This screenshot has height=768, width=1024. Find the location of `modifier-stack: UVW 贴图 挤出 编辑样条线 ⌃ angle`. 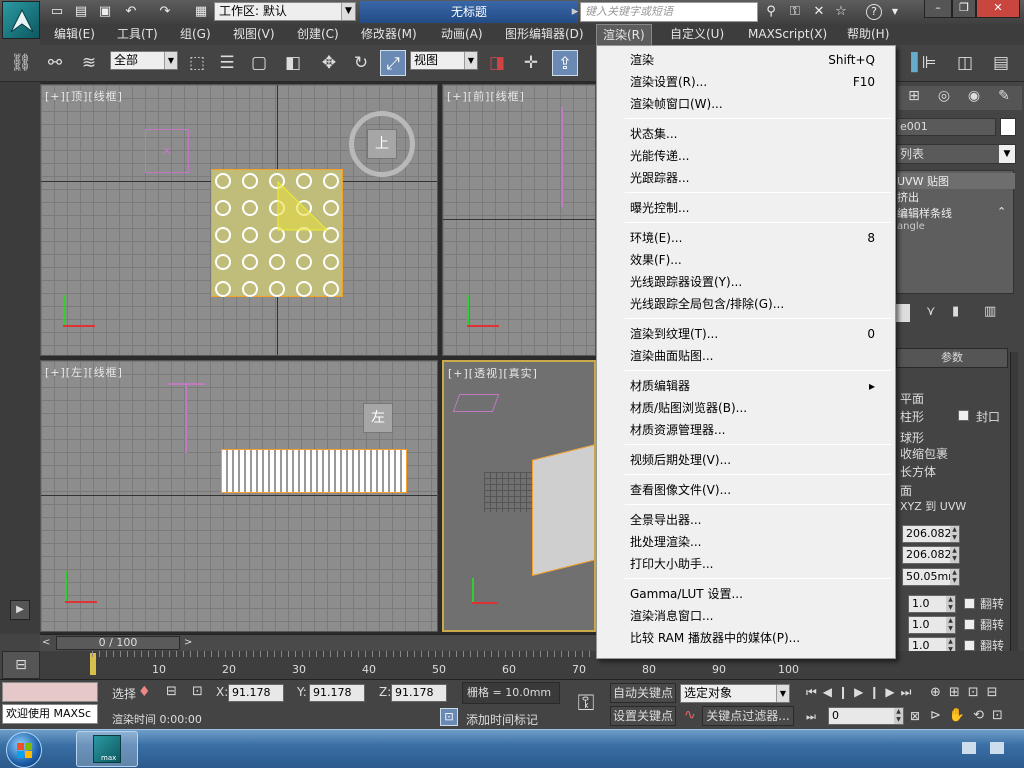

modifier-stack: UVW 贴图 挤出 编辑样条线 ⌃ angle is located at coordinates (955, 232).